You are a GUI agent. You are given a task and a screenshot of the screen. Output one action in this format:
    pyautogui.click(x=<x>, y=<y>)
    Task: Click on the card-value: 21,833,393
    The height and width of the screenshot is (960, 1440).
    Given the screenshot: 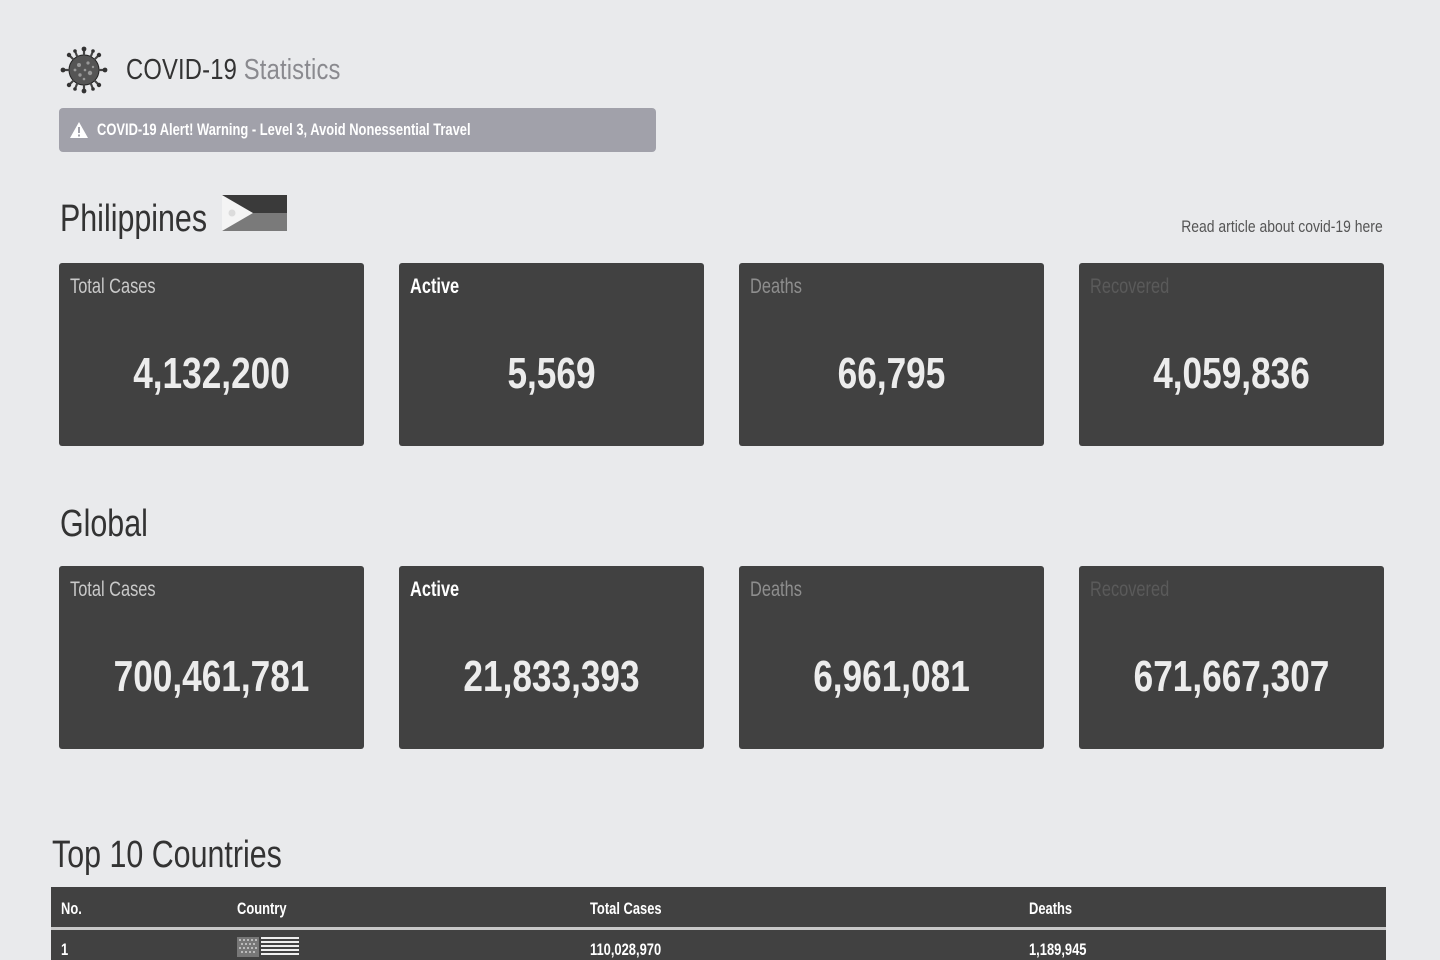 What is the action you would take?
    pyautogui.click(x=551, y=676)
    